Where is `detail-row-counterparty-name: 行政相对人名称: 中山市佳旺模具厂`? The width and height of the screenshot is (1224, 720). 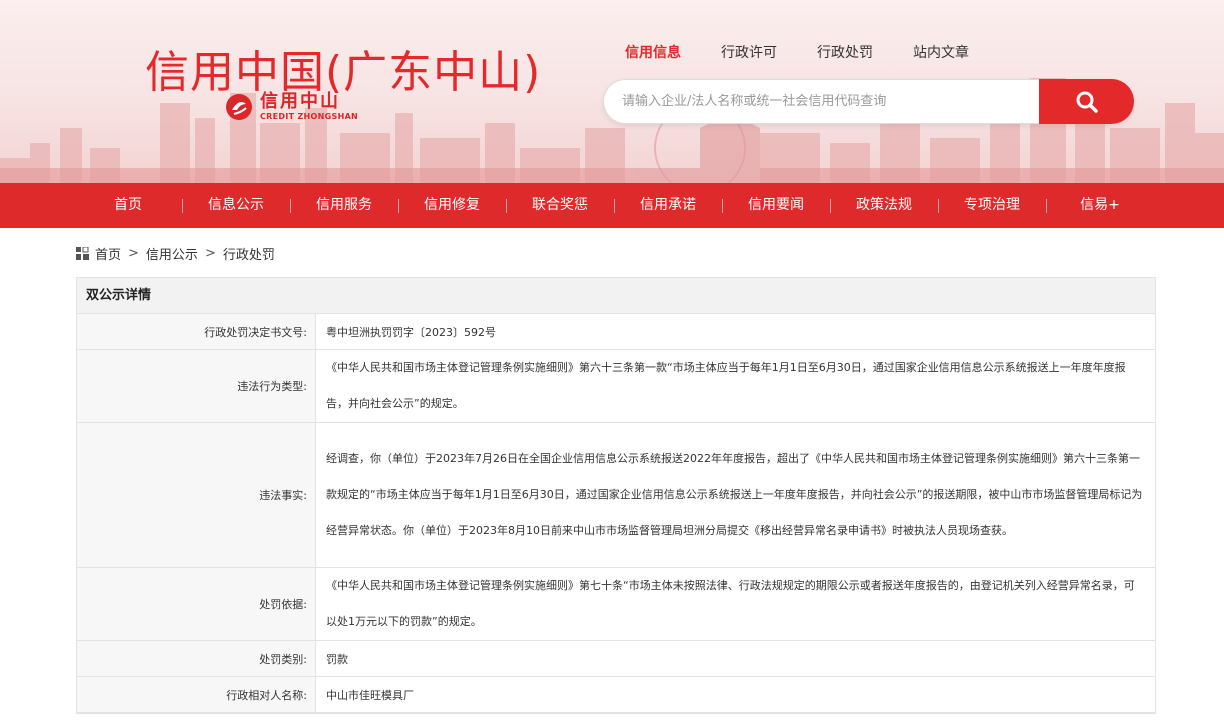 detail-row-counterparty-name: 行政相对人名称: 中山市佳旺模具厂 is located at coordinates (616, 695).